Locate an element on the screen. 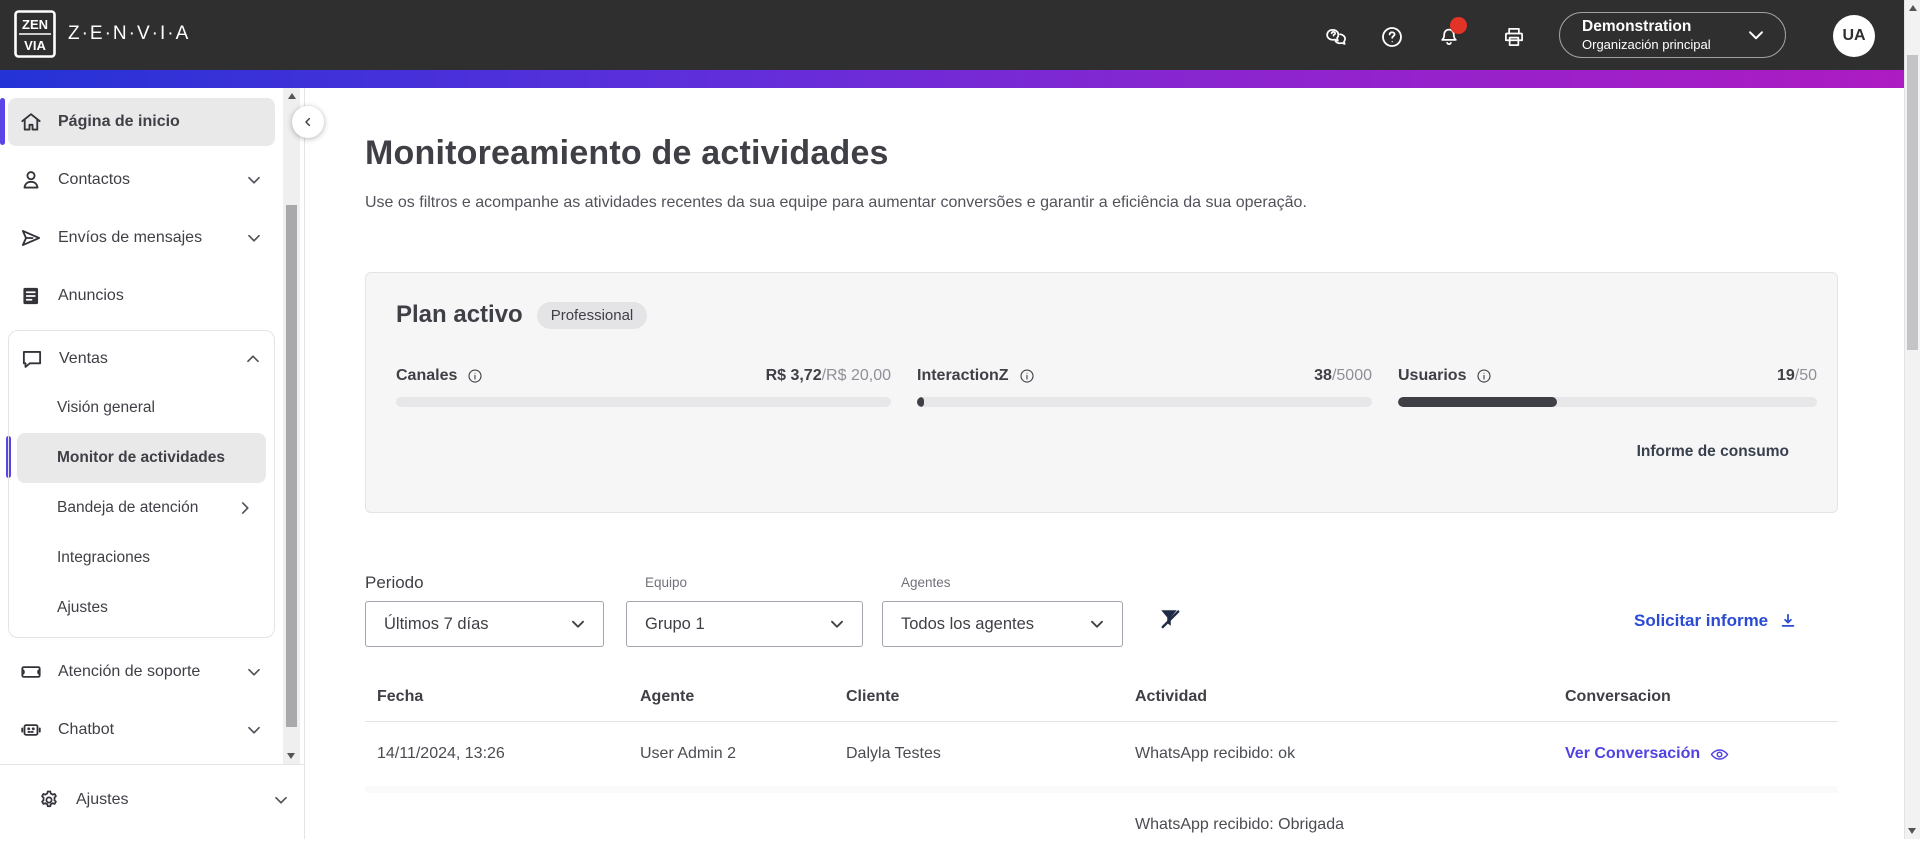 Image resolution: width=1920 pixels, height=857 pixels. plan-title: Plan activo is located at coordinates (459, 314).